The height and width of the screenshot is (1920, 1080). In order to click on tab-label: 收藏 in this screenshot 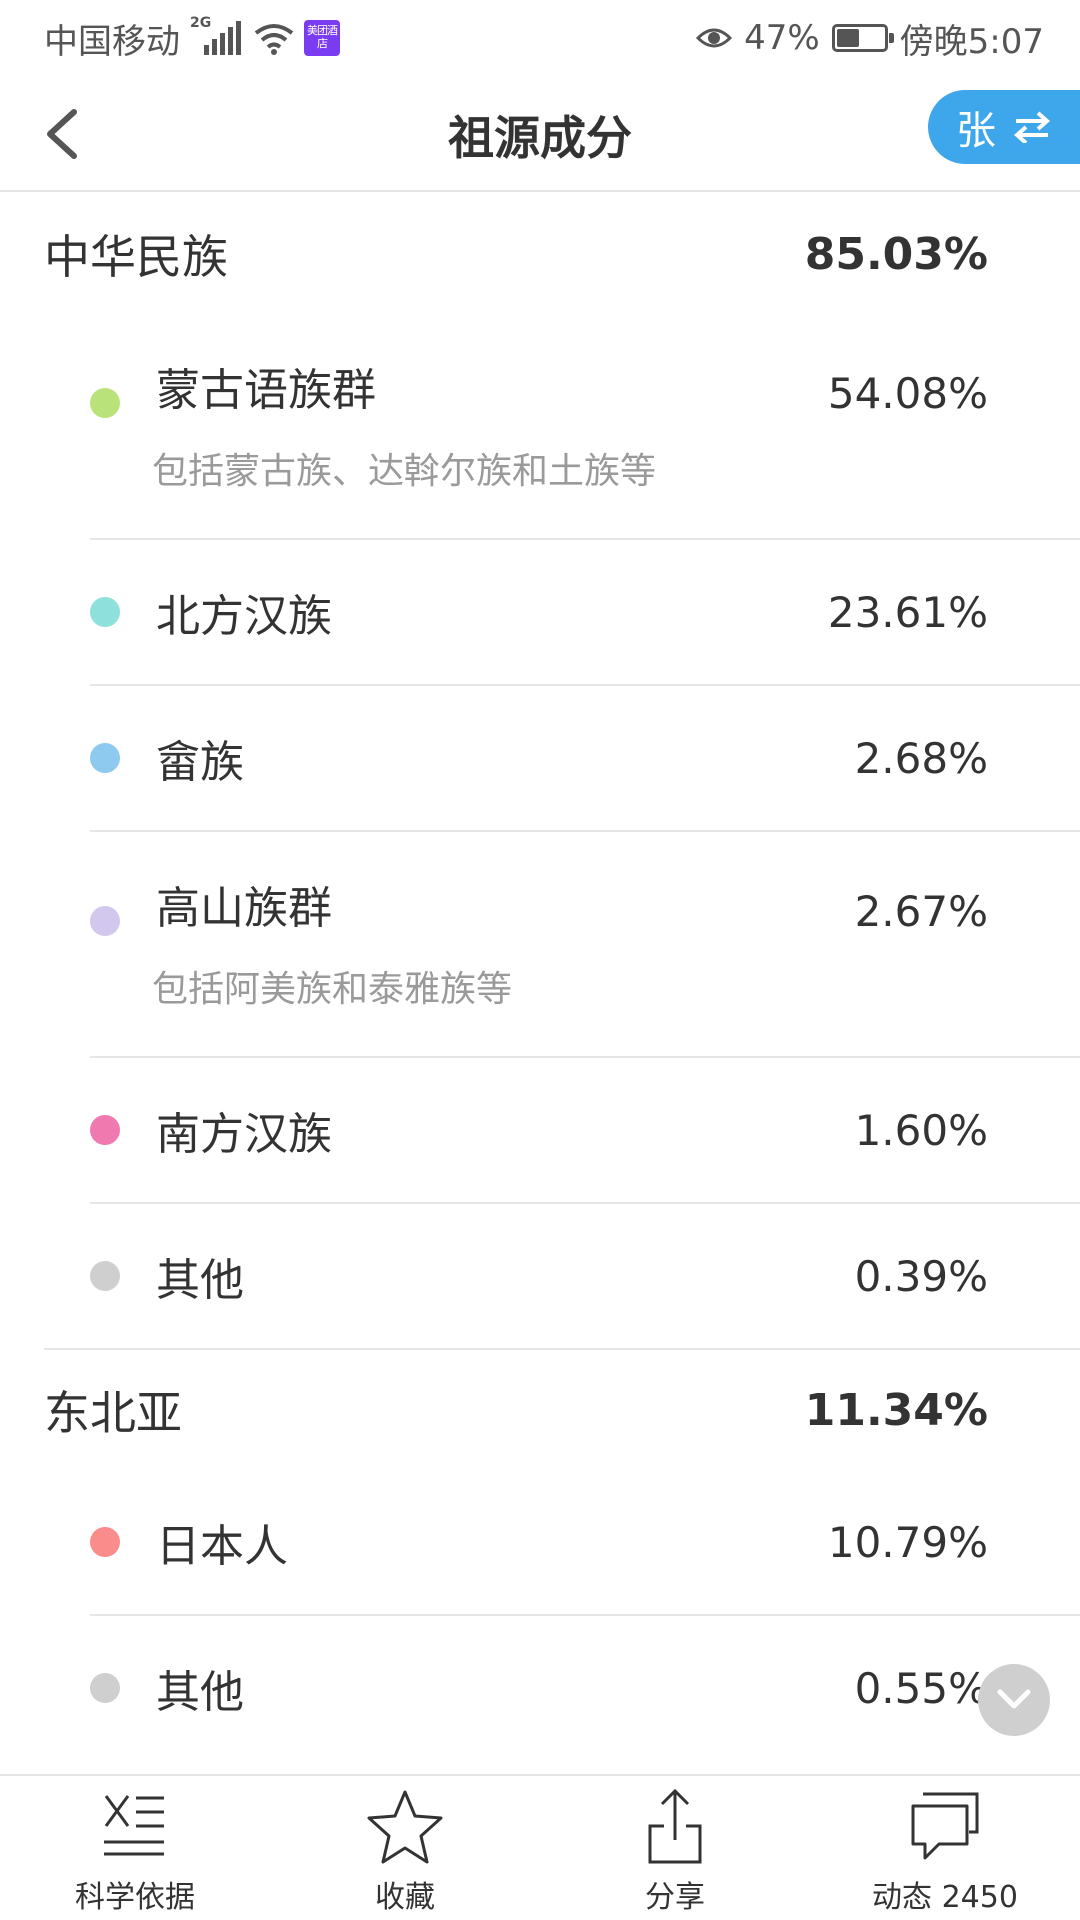, I will do `click(405, 1897)`.